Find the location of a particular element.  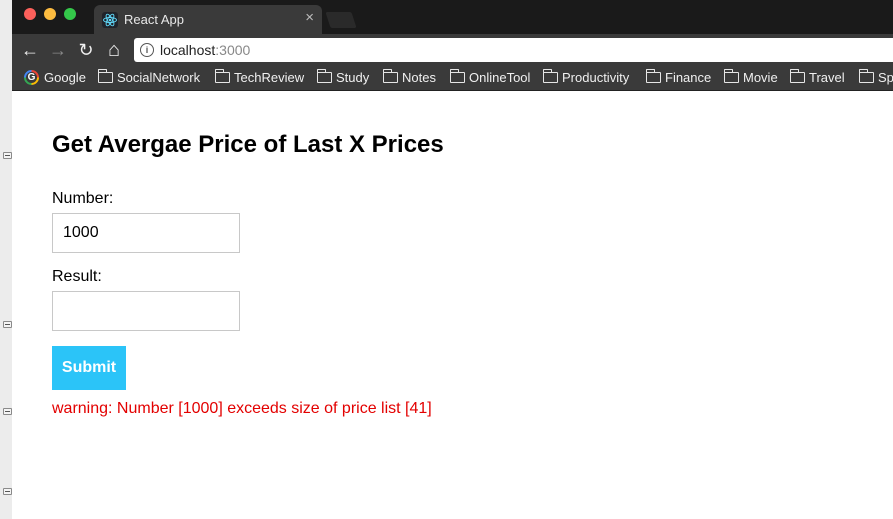

bookmark-notes: Notes is located at coordinates (409, 77).